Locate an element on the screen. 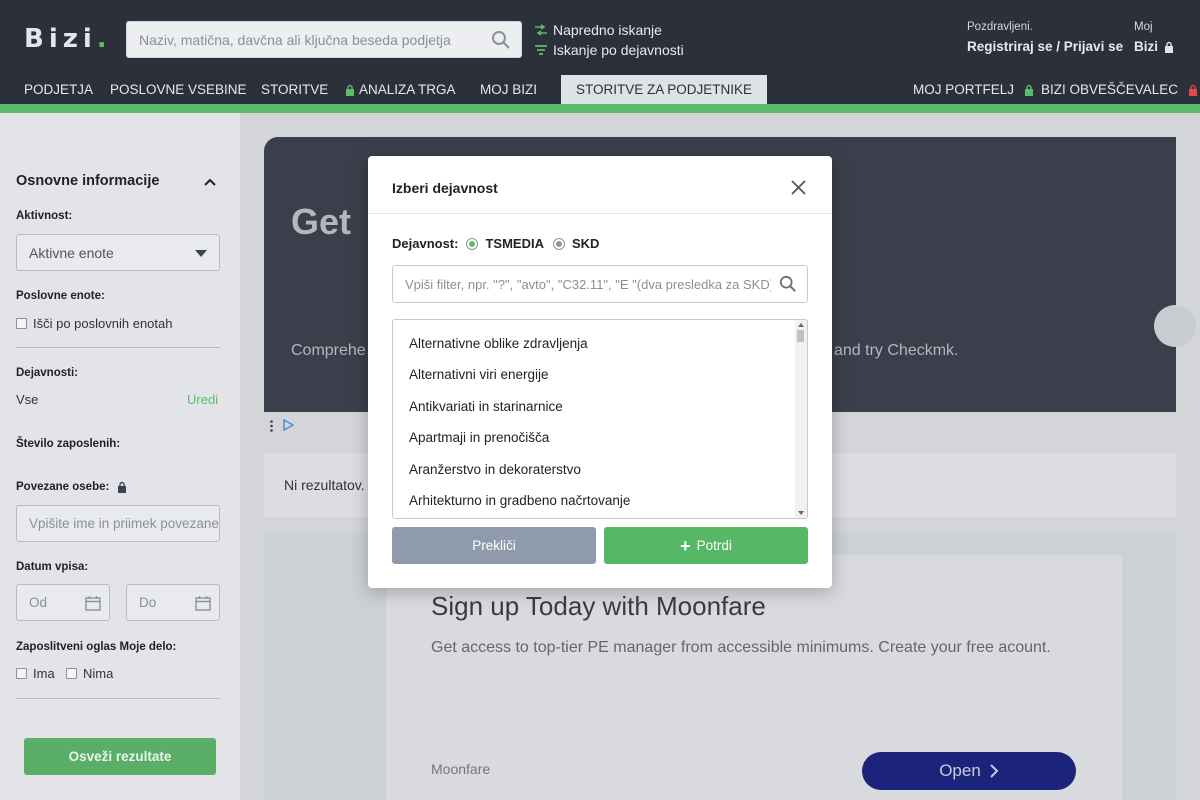 This screenshot has height=800, width=1200. list-item: Aranžerstvo in dekoraterstvo is located at coordinates (495, 469).